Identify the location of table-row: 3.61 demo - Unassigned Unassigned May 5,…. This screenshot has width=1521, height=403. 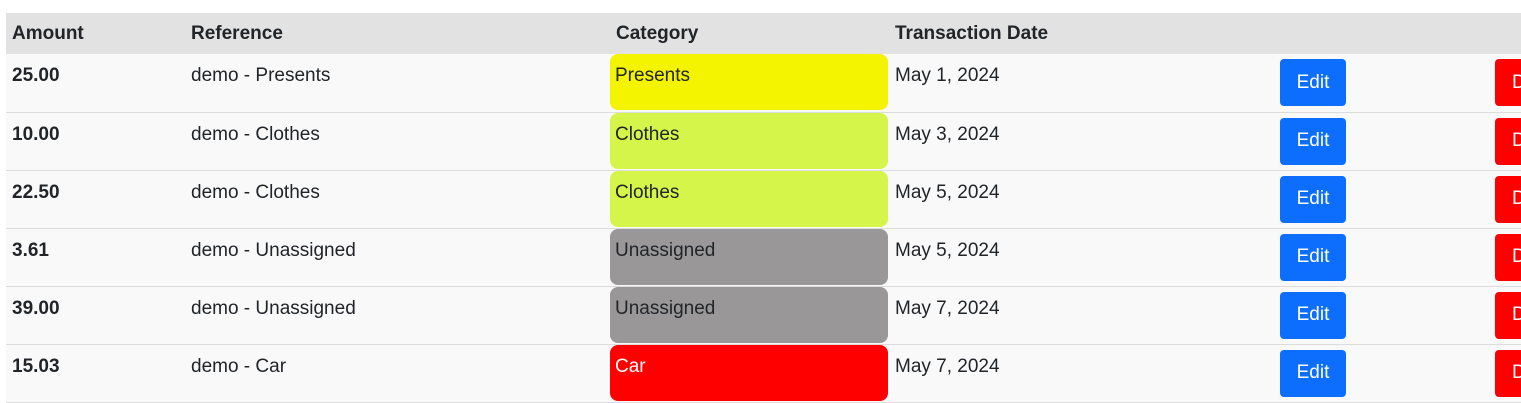
(763, 257).